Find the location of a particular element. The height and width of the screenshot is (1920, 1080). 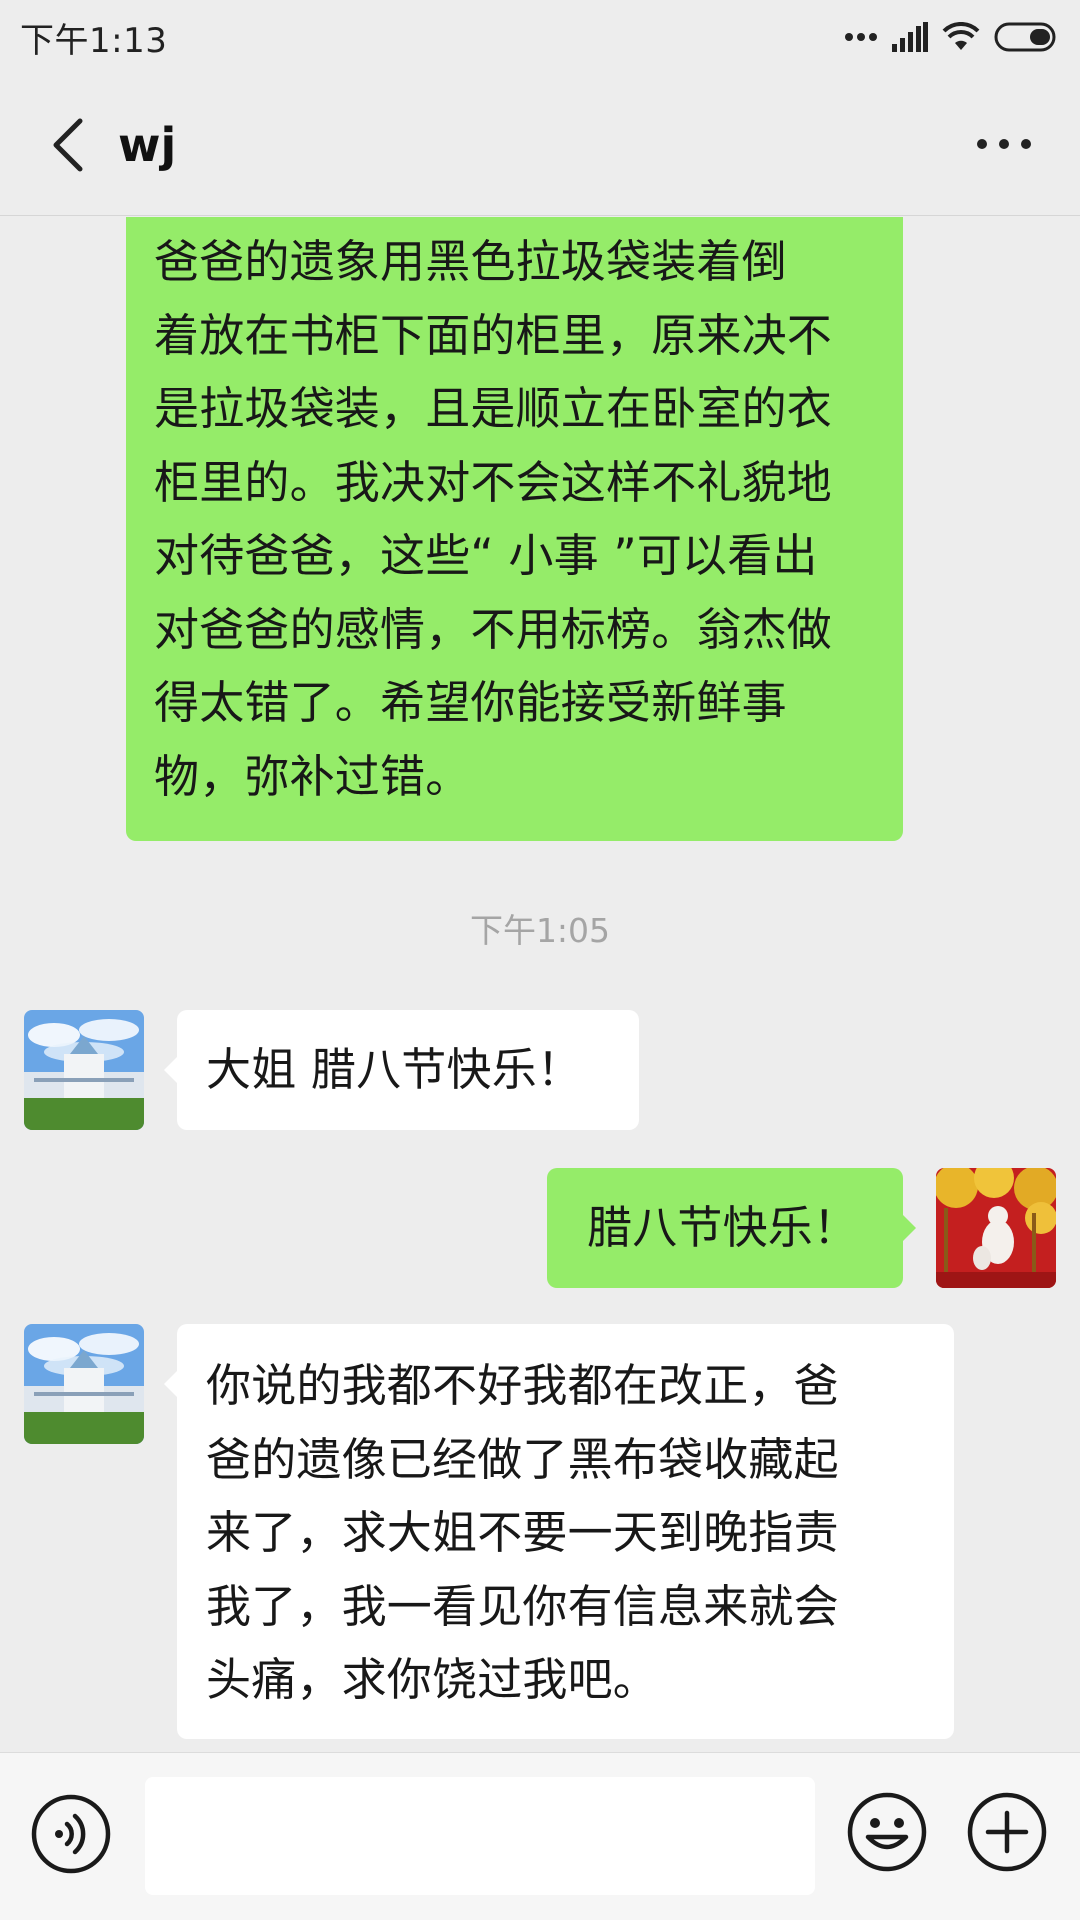

more-button is located at coordinates (1004, 144).